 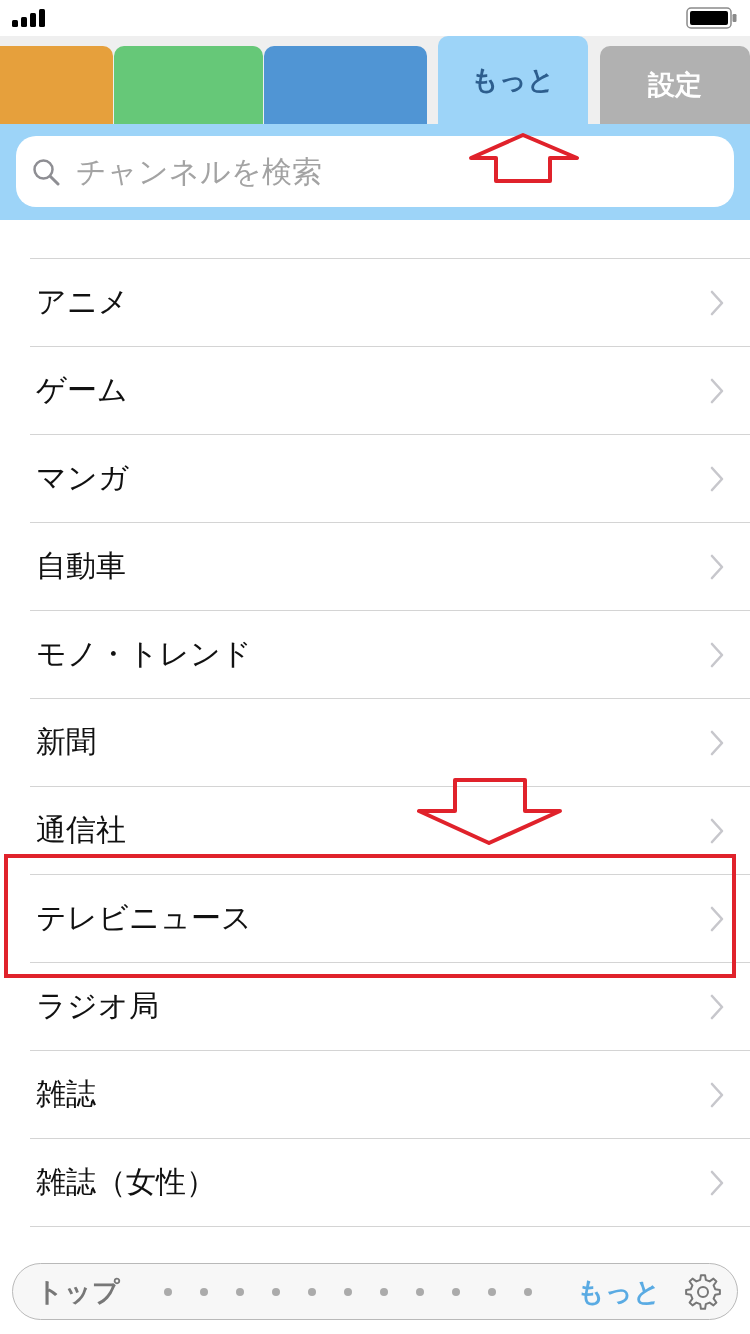 I want to click on gear-icon, so click(x=703, y=1291).